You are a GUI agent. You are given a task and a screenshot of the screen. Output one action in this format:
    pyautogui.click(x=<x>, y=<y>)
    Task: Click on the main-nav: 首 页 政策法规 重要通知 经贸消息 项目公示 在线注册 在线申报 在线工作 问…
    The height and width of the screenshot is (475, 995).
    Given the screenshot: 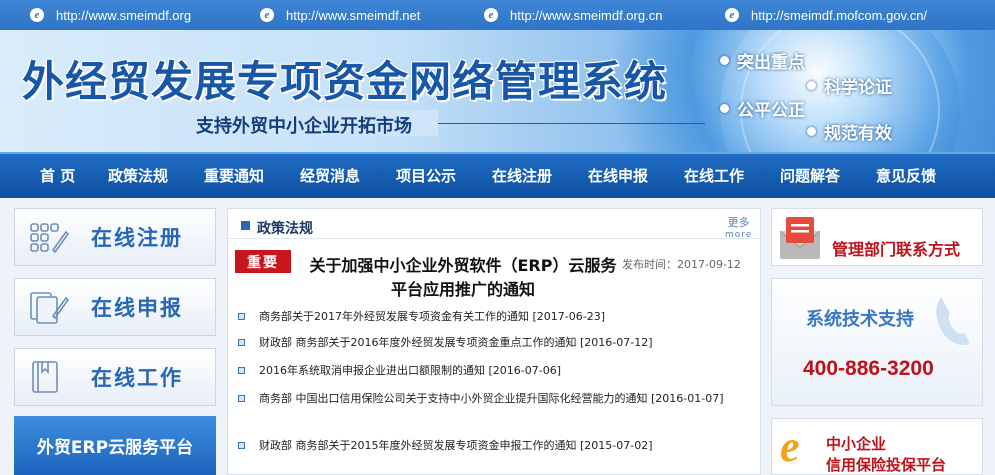 What is the action you would take?
    pyautogui.click(x=497, y=175)
    